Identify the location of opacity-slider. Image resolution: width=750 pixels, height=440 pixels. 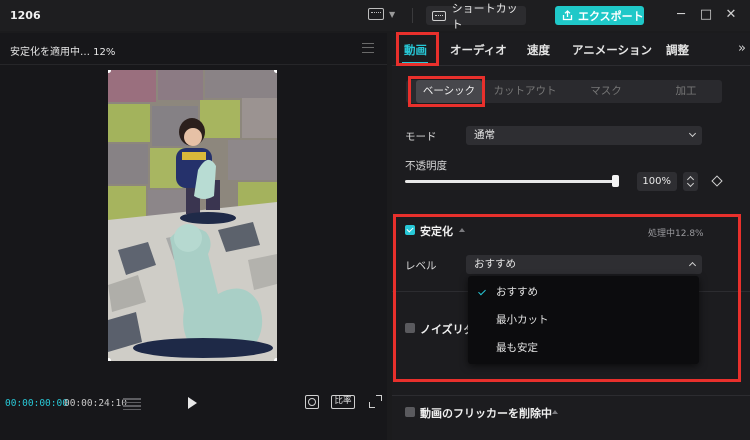
(510, 181).